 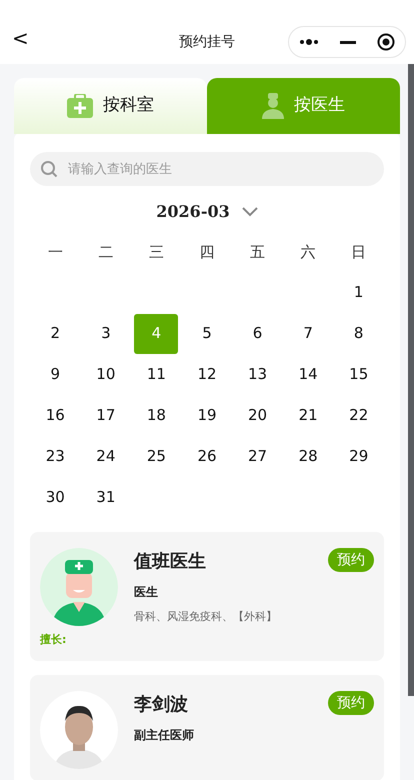 I want to click on calendar-day: 14, so click(x=308, y=374).